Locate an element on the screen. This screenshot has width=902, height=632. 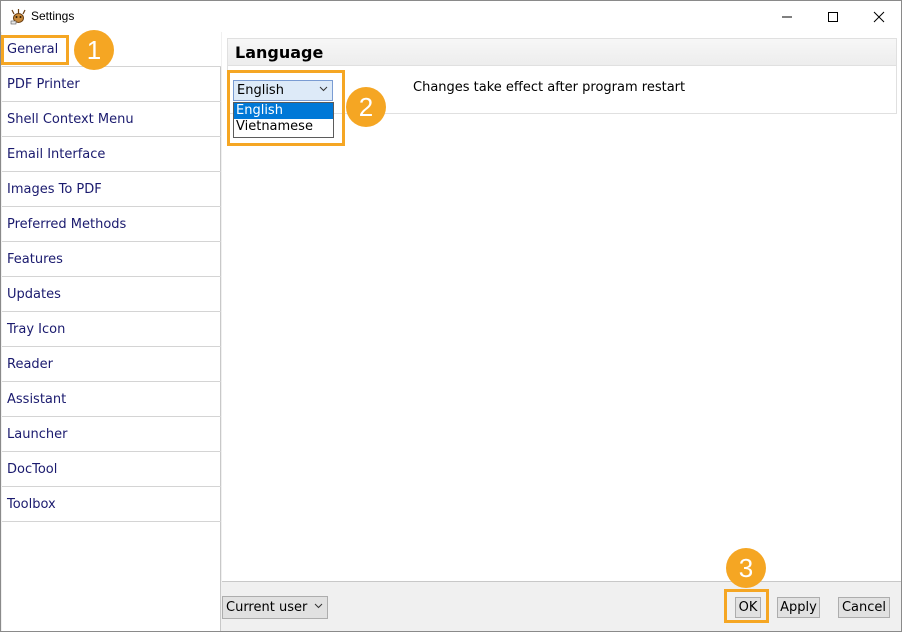
language-option-vietnamese: Vietnamese is located at coordinates (283, 127).